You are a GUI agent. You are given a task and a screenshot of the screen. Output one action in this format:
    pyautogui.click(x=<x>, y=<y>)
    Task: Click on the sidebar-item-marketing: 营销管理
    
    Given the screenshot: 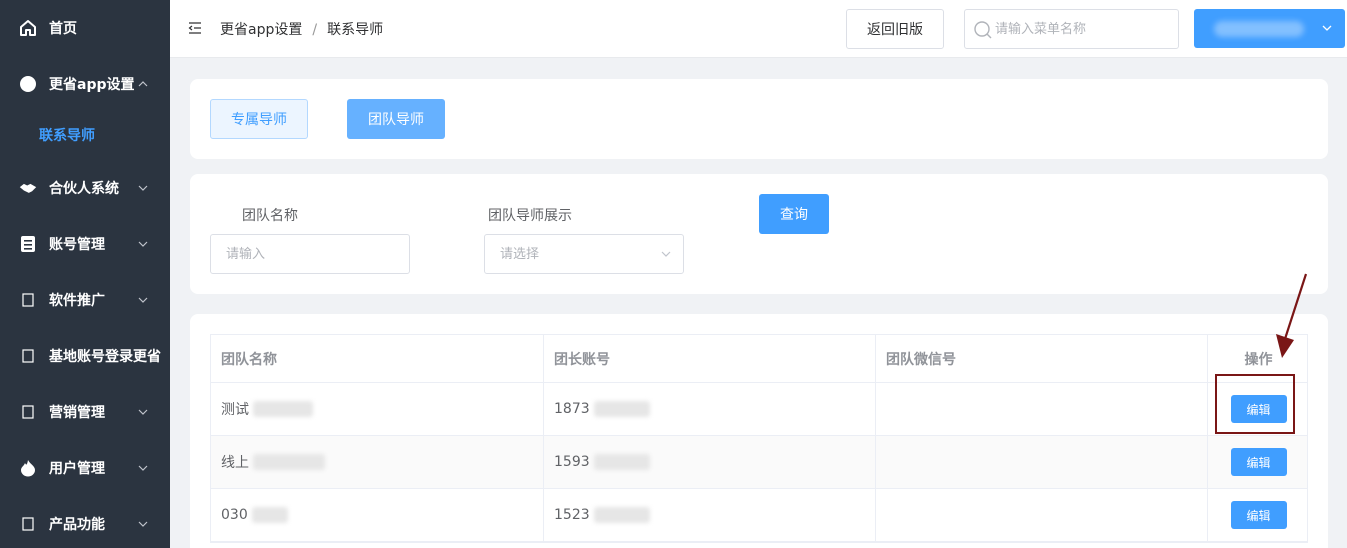 What is the action you would take?
    pyautogui.click(x=85, y=412)
    